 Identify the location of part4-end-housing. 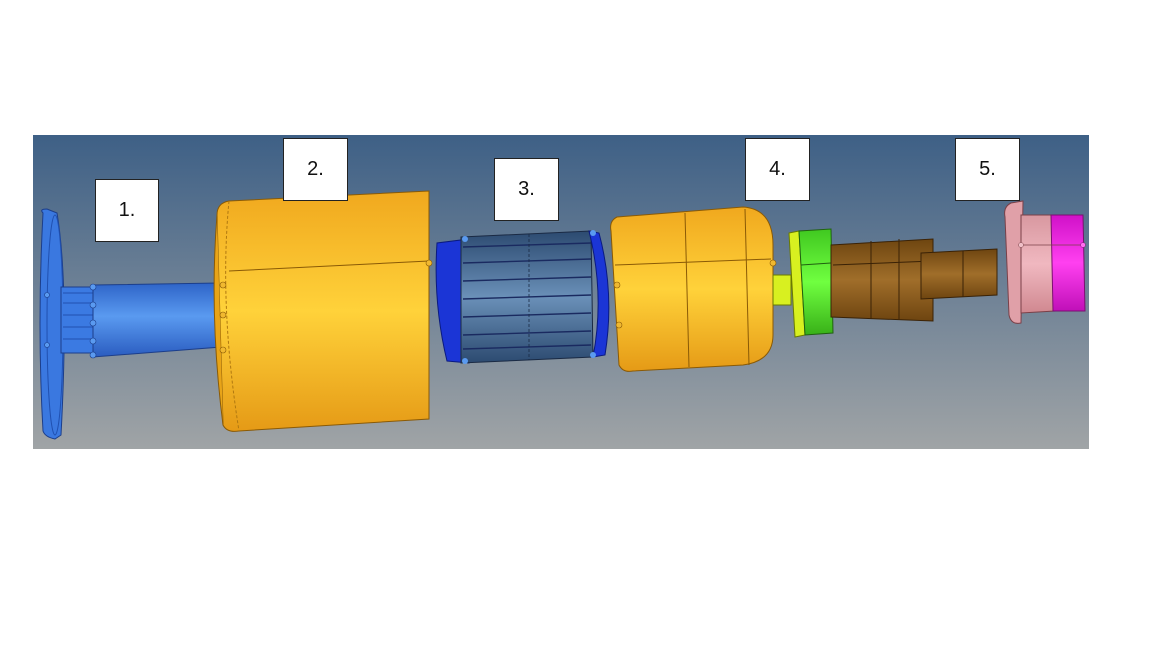
(693, 289).